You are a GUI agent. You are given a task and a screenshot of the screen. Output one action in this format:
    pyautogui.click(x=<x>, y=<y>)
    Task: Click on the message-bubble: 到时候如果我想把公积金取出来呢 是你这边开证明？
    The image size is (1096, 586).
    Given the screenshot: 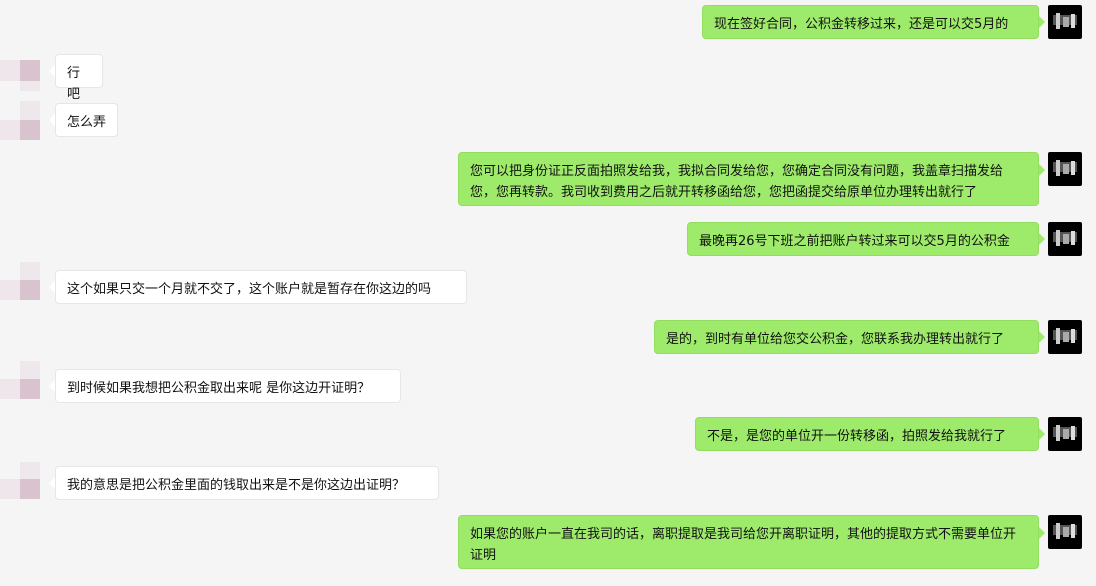 What is the action you would take?
    pyautogui.click(x=228, y=386)
    